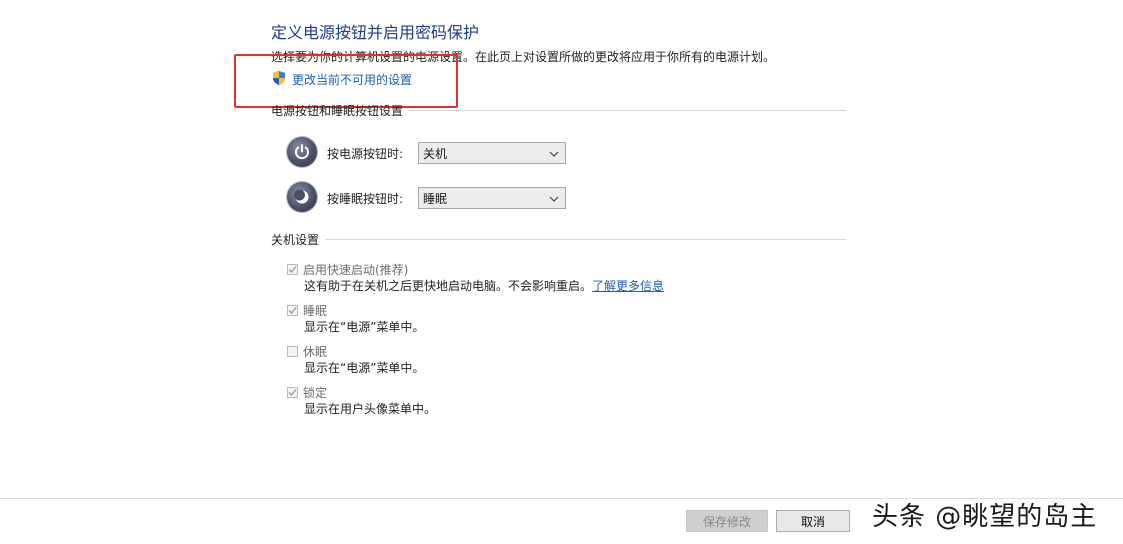 The height and width of the screenshot is (544, 1123). I want to click on cancel-button: 取消, so click(813, 521).